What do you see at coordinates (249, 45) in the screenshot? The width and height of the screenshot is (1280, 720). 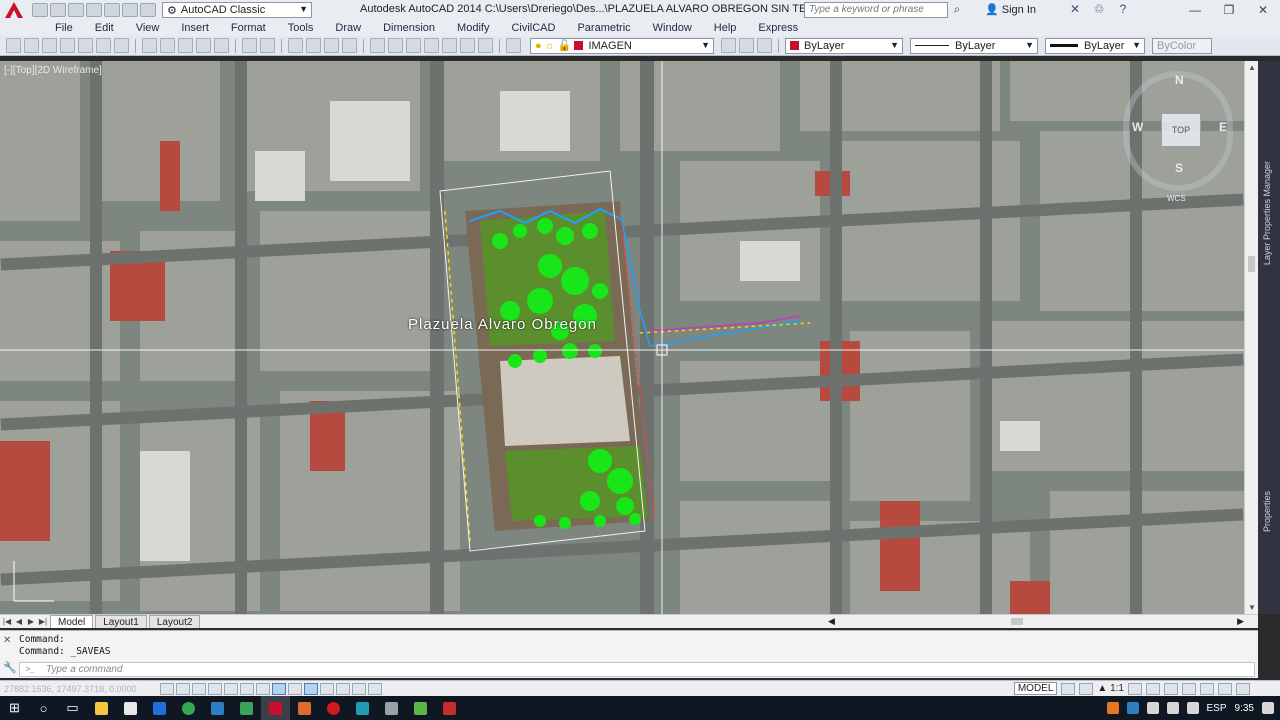 I see `undo-tool-icon` at bounding box center [249, 45].